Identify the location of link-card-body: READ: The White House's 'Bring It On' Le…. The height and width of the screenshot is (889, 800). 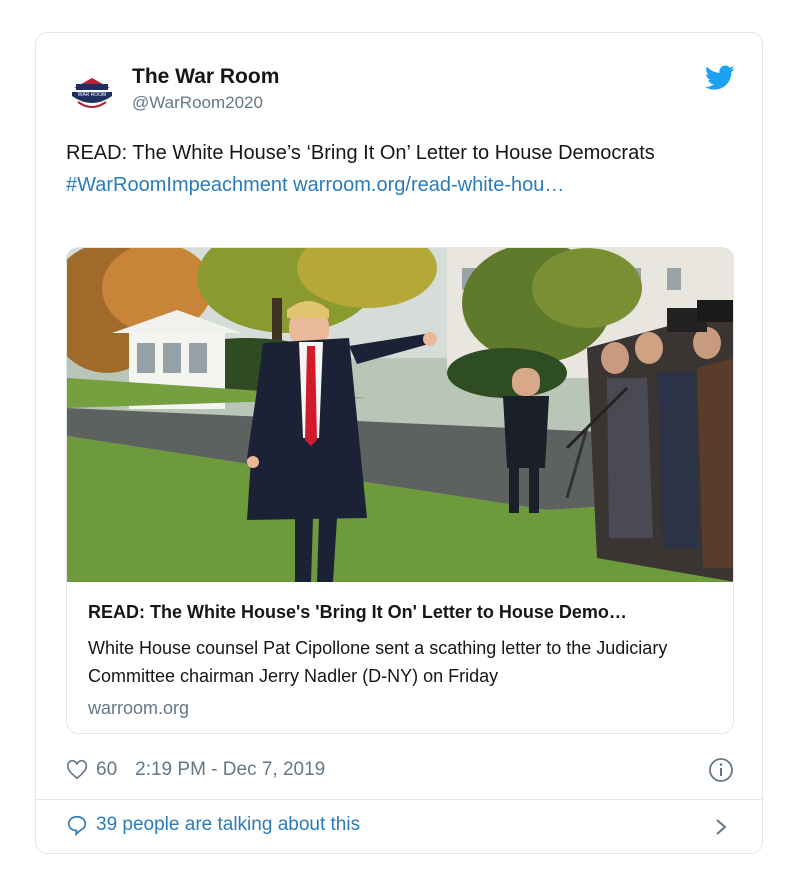
(400, 657).